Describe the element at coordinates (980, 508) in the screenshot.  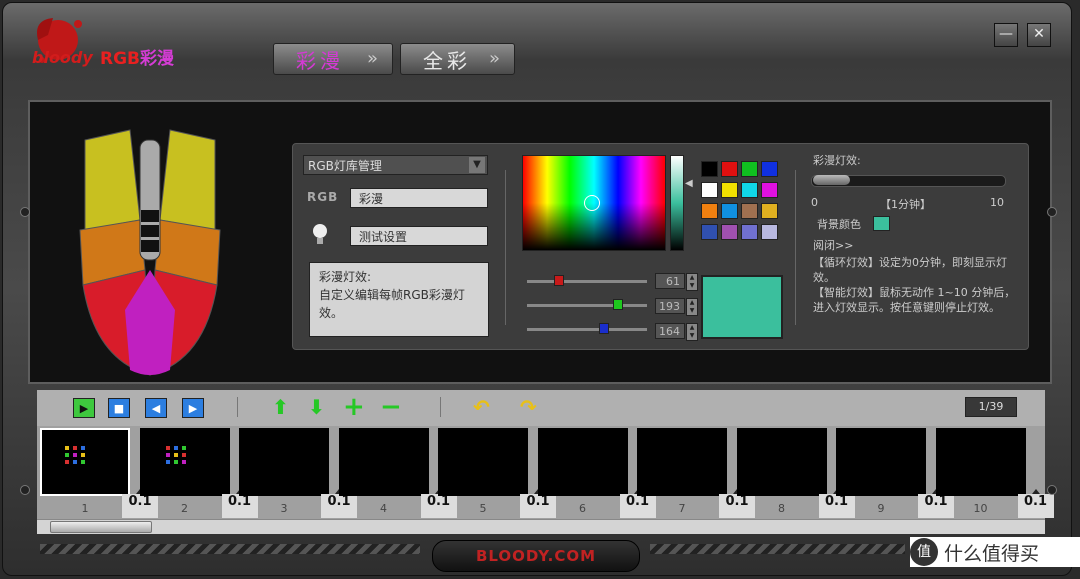
I see `frame-number: 10` at that location.